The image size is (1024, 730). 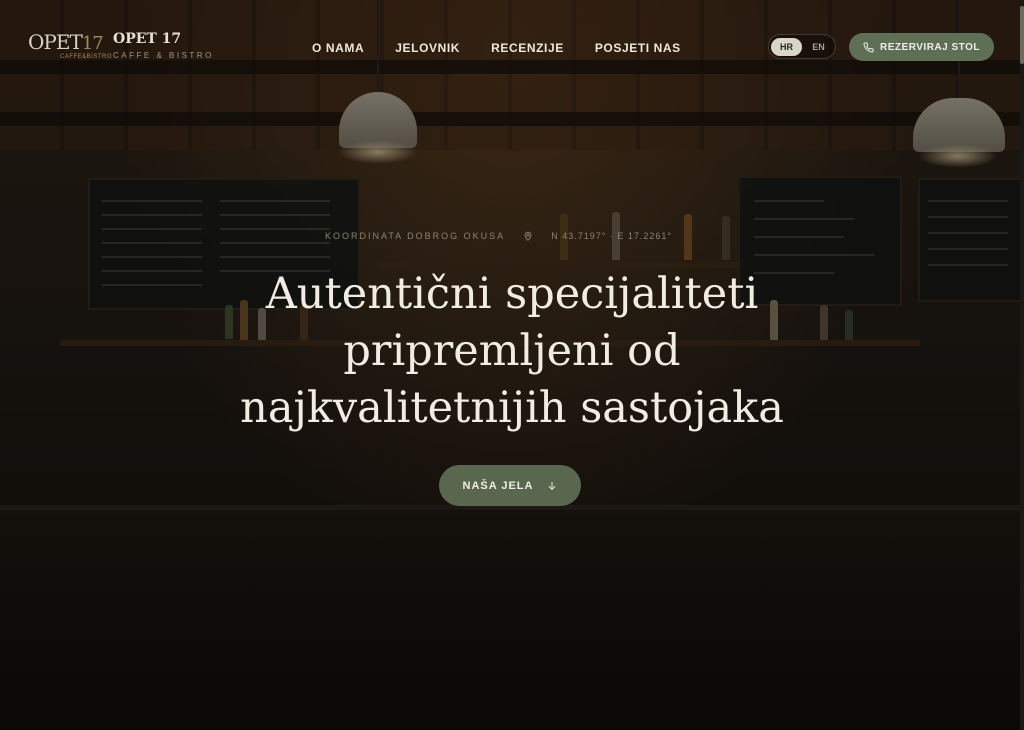 I want to click on kicker-text: KOORDINATA DOBROG OKUSA, so click(x=415, y=236).